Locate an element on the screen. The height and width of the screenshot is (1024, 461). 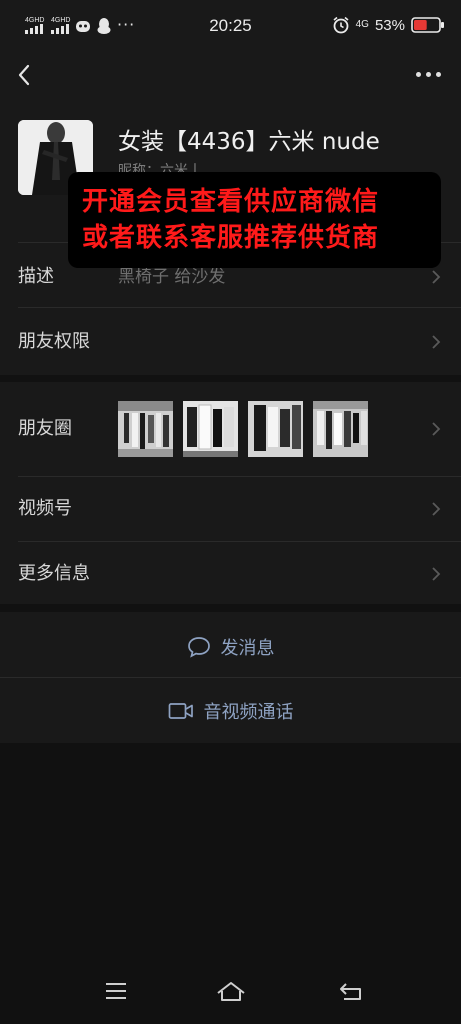
status-right-group: 4G 53% is located at coordinates (388, 25).